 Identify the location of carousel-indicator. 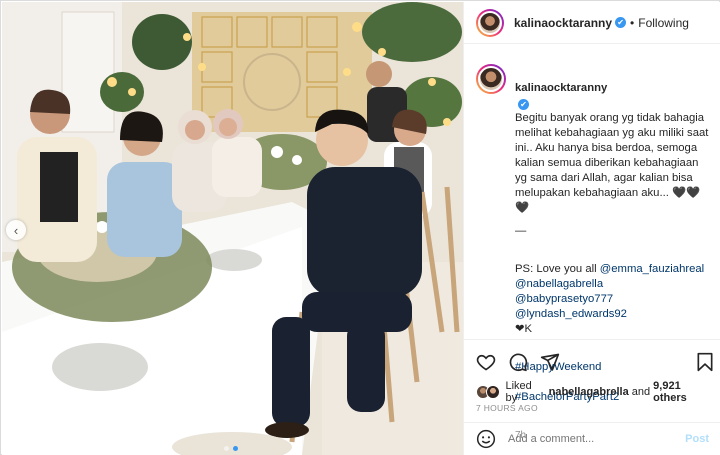
(231, 448).